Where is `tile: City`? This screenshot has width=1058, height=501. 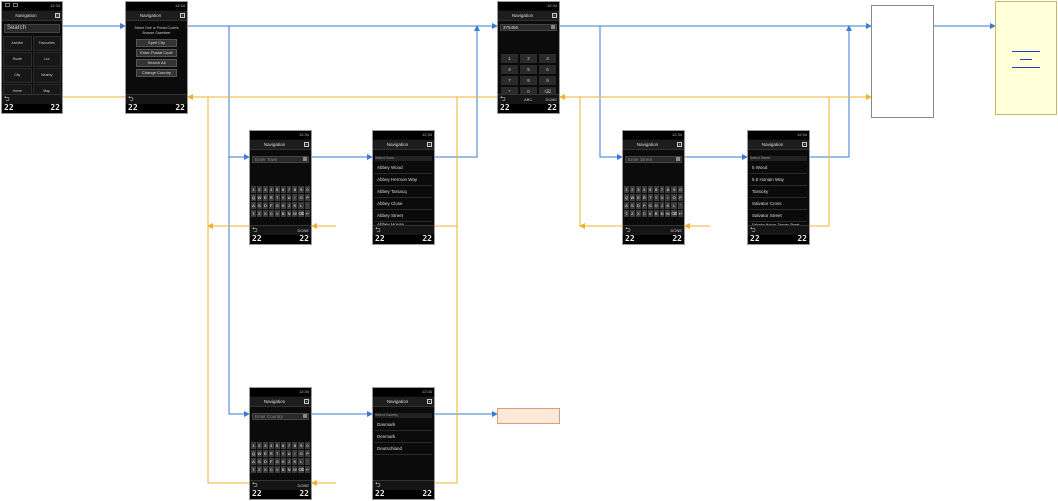
tile: City is located at coordinates (17, 75).